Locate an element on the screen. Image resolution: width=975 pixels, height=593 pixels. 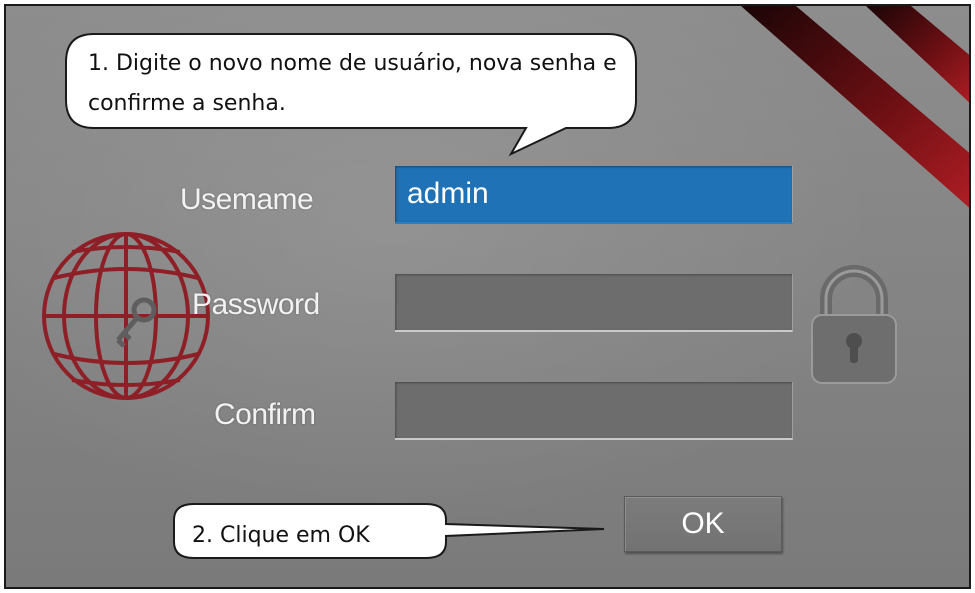
ok-button: OK is located at coordinates (703, 524).